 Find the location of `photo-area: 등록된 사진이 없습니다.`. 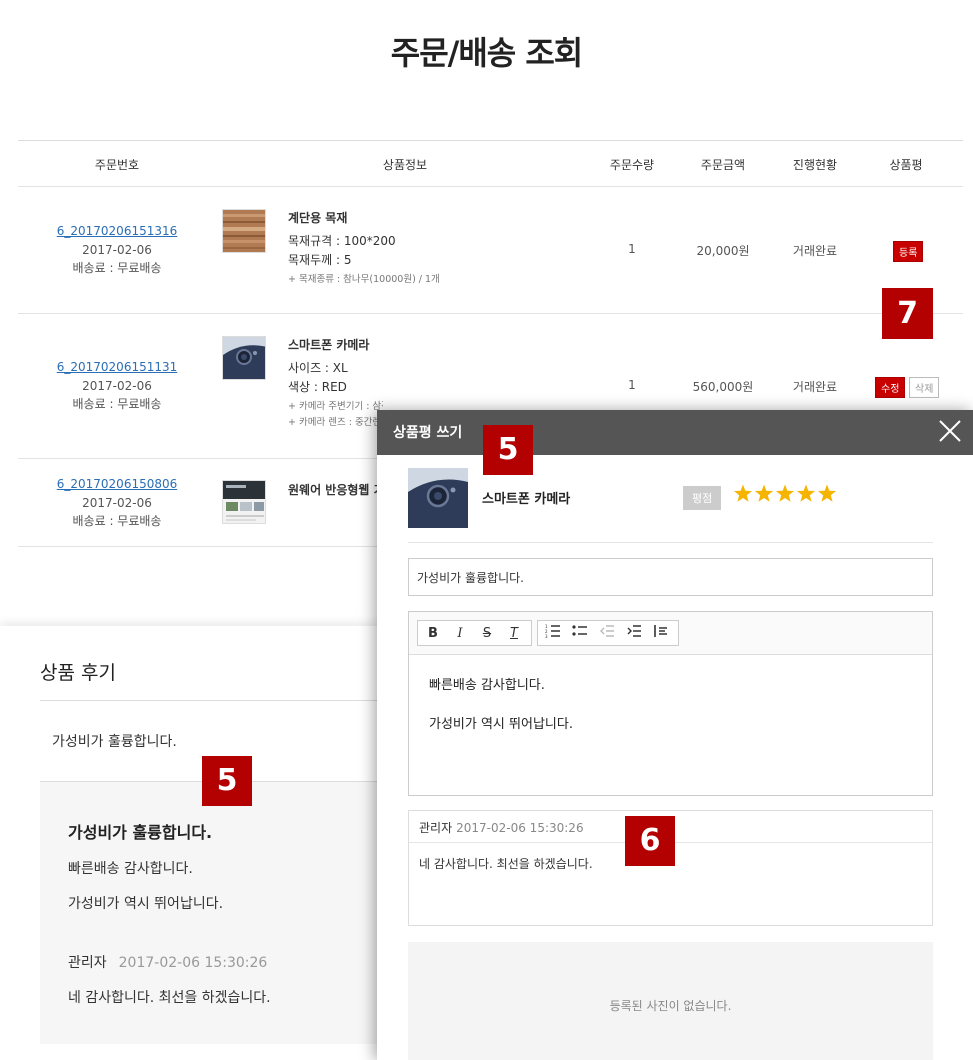

photo-area: 등록된 사진이 없습니다. is located at coordinates (670, 1001).